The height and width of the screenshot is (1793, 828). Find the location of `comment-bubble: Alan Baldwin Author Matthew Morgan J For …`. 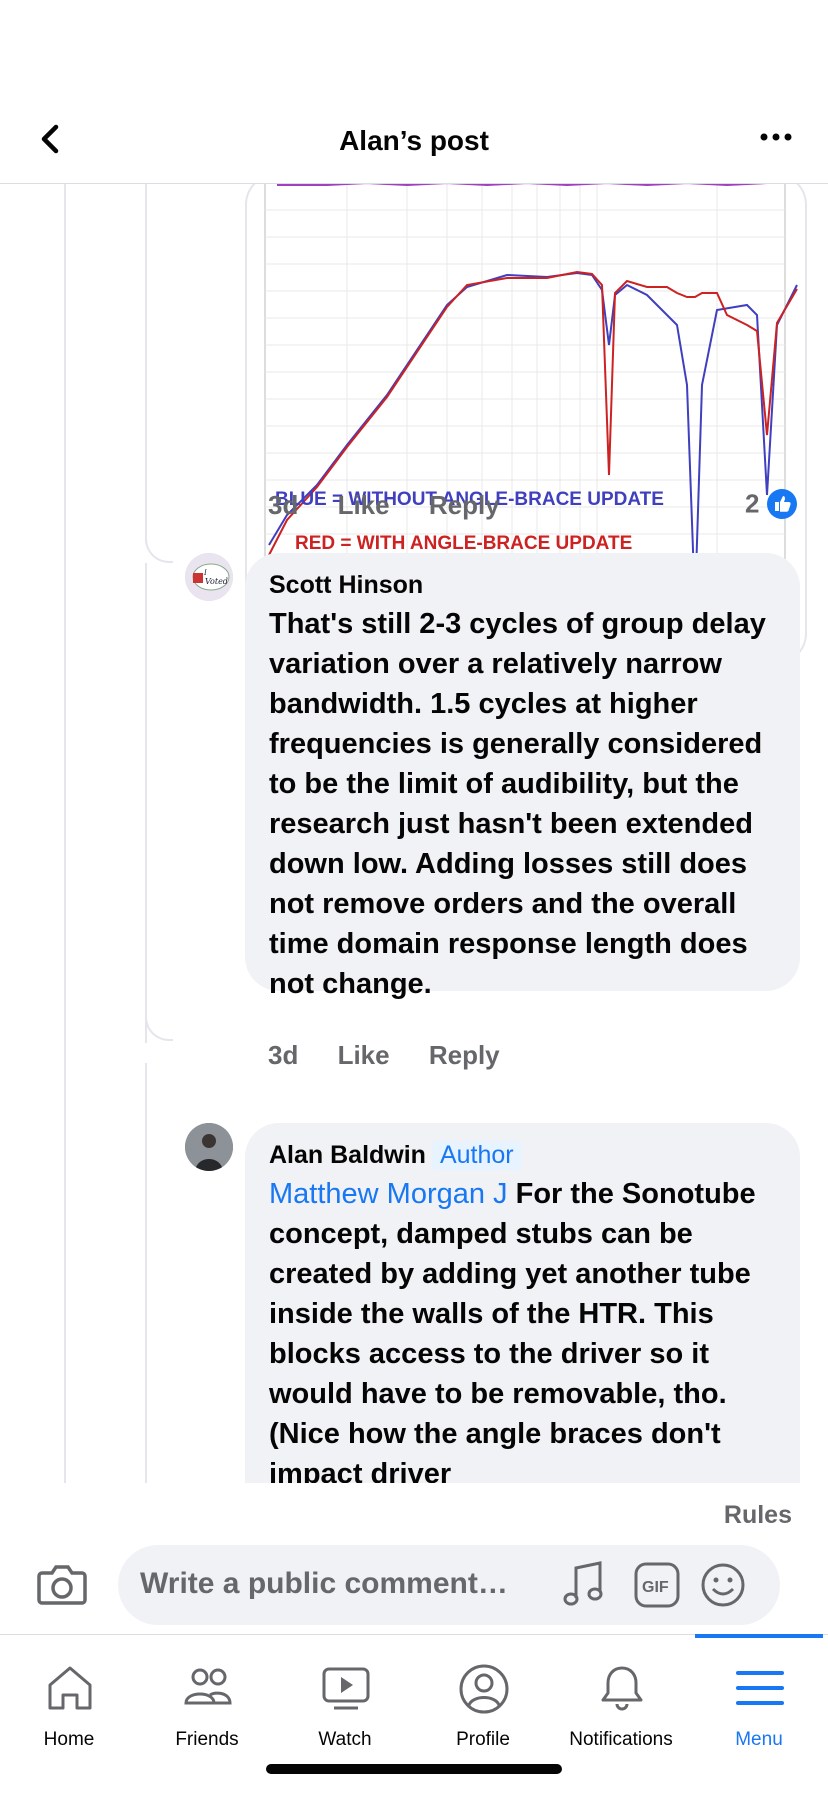

comment-bubble: Alan Baldwin Author Matthew Morgan J For … is located at coordinates (522, 1303).